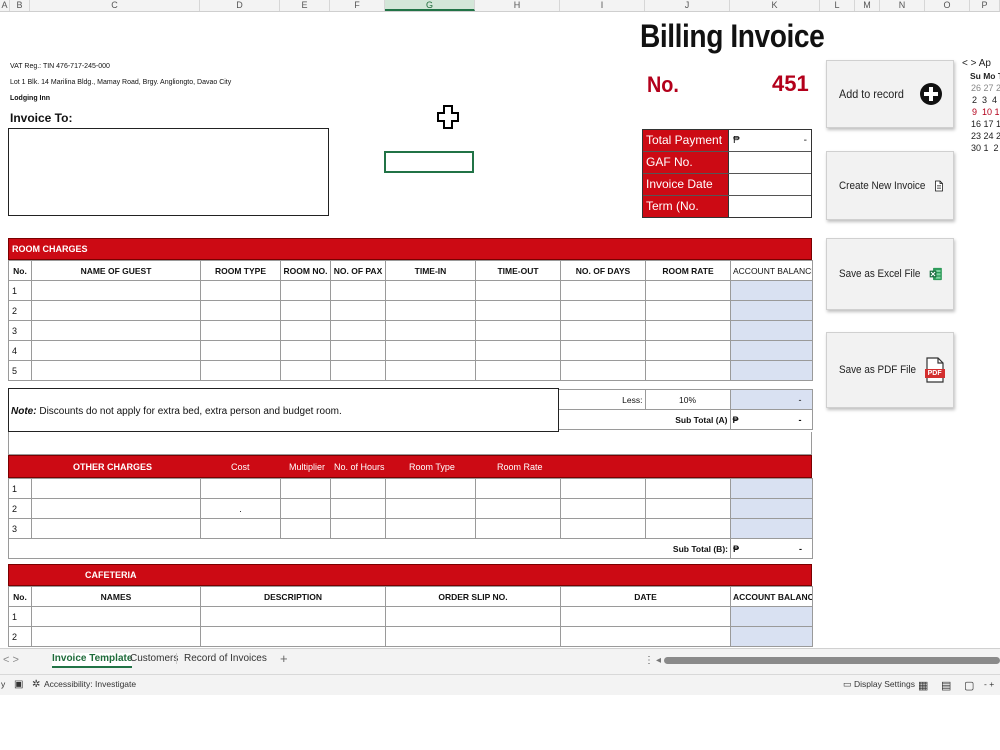 The height and width of the screenshot is (750, 1000). What do you see at coordinates (687, 5) in the screenshot?
I see `column-header-j: J` at bounding box center [687, 5].